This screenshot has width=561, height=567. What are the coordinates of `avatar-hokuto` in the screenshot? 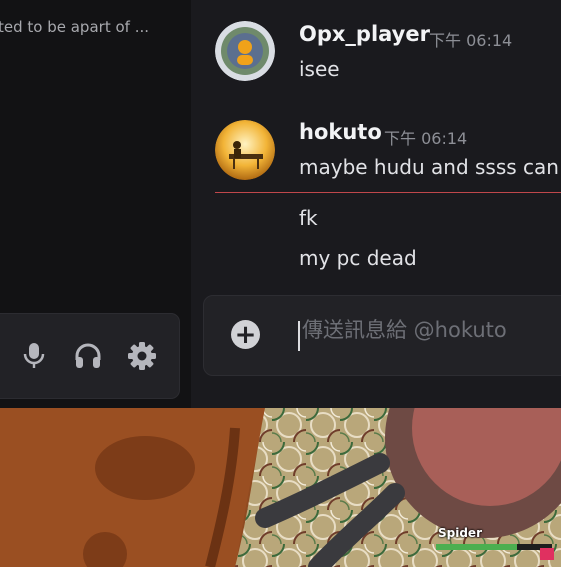 It's located at (245, 150).